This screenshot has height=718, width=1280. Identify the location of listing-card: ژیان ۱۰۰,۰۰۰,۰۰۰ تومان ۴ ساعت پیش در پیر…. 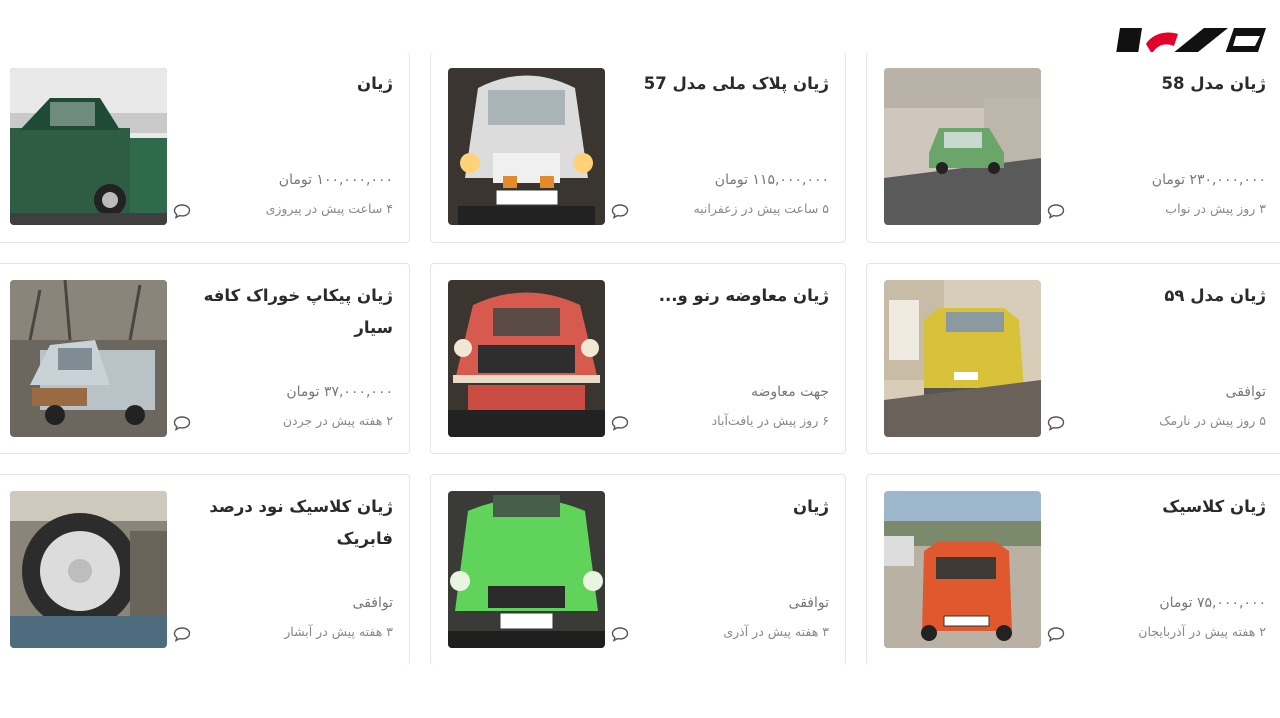
(205, 147).